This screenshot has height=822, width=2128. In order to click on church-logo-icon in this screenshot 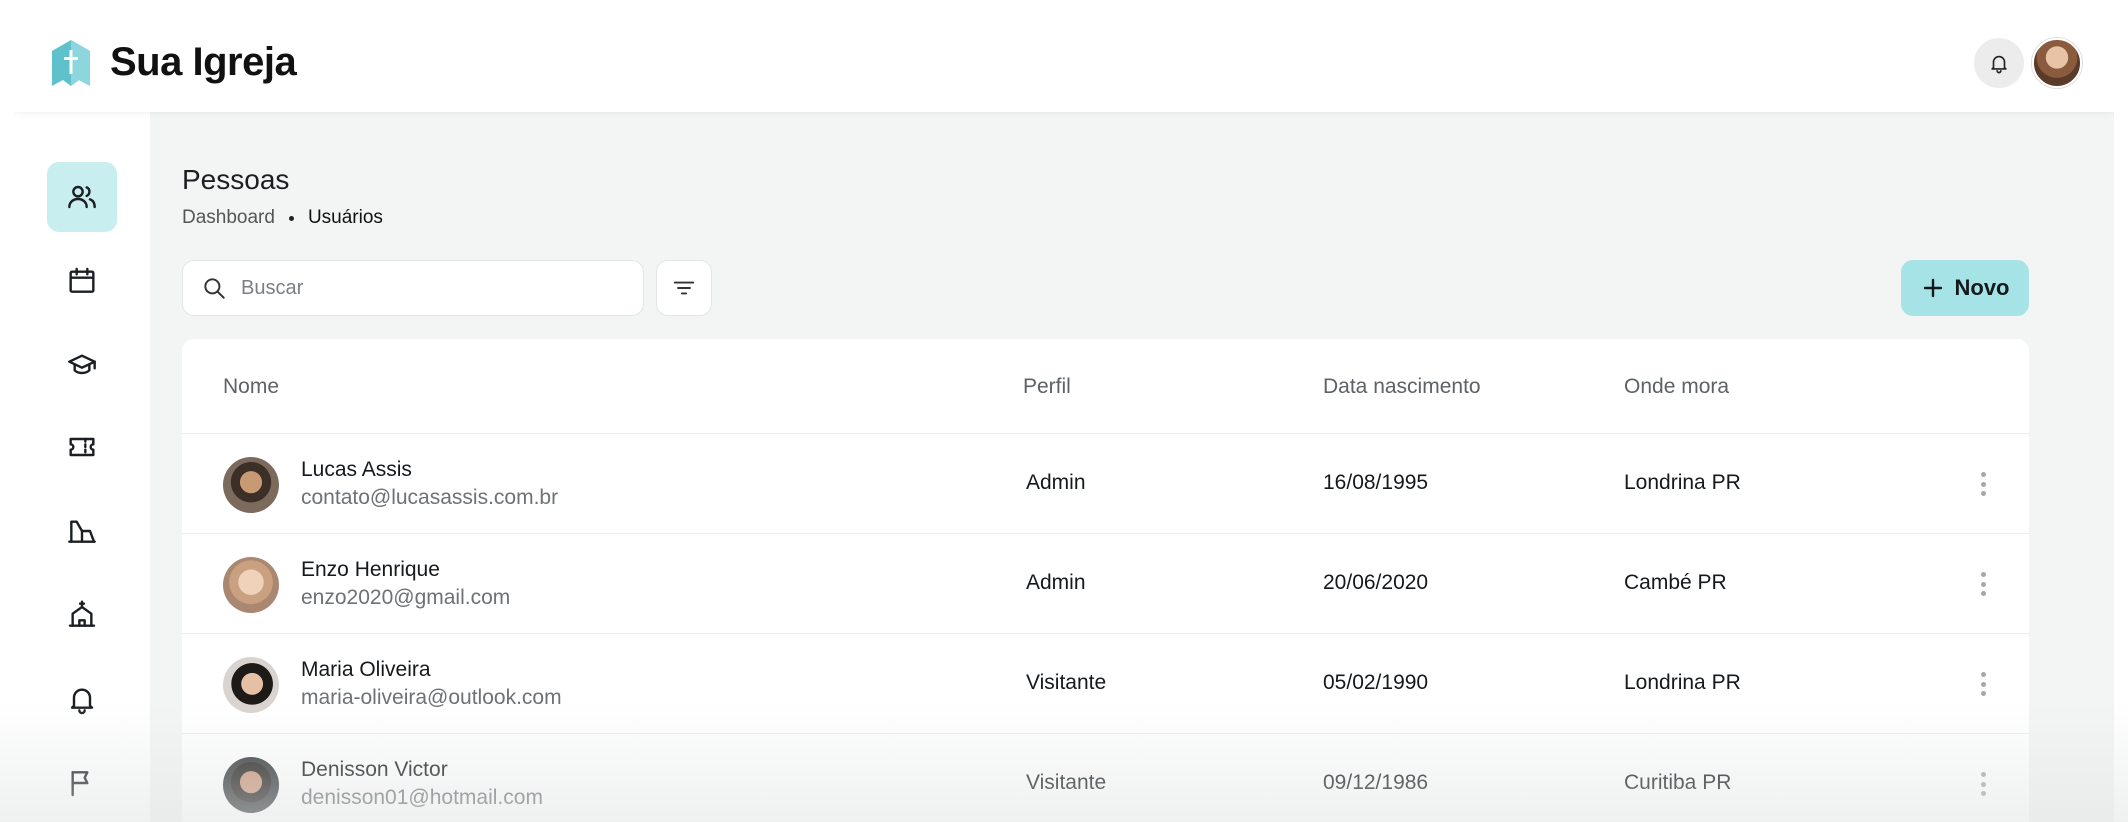, I will do `click(71, 63)`.